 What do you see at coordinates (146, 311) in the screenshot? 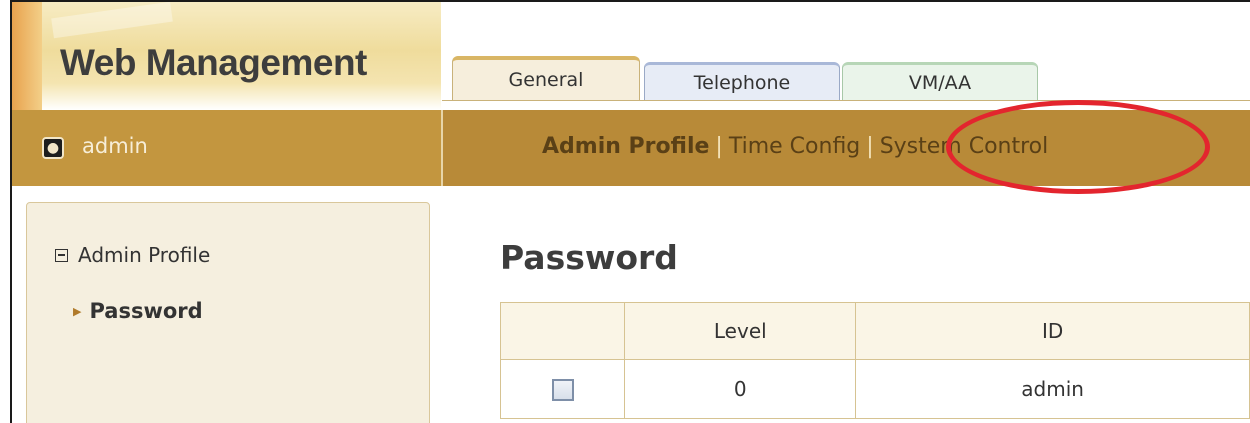
I see `sidebar-item-label: Password` at bounding box center [146, 311].